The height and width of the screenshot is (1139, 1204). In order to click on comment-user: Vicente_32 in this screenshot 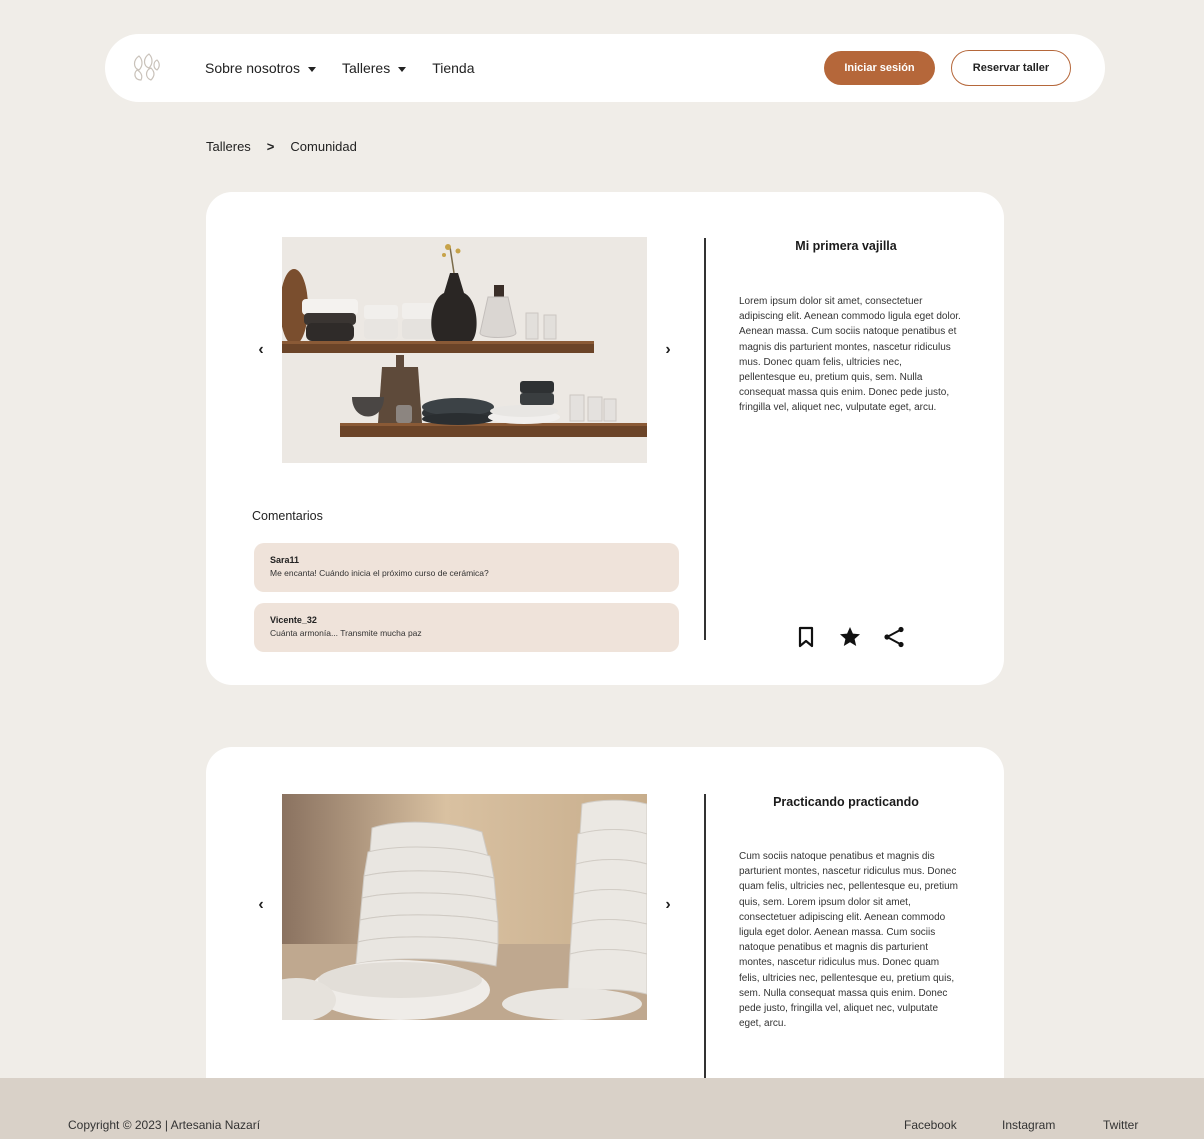, I will do `click(293, 620)`.